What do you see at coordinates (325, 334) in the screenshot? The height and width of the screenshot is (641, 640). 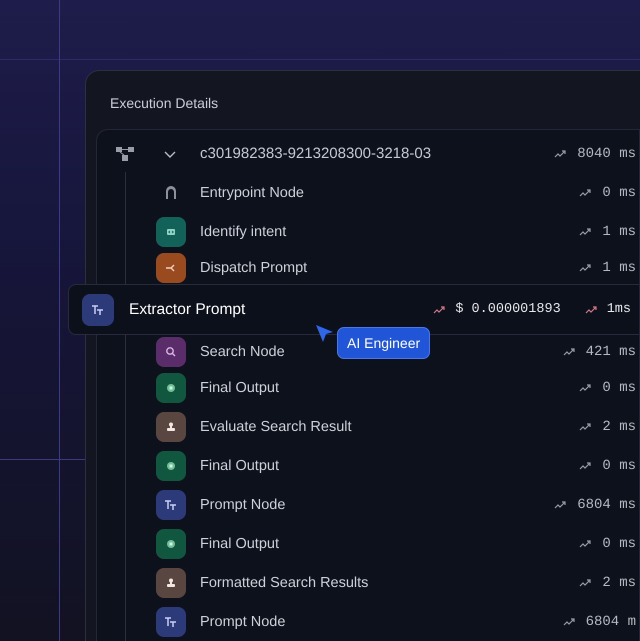 I see `pointer-icon` at bounding box center [325, 334].